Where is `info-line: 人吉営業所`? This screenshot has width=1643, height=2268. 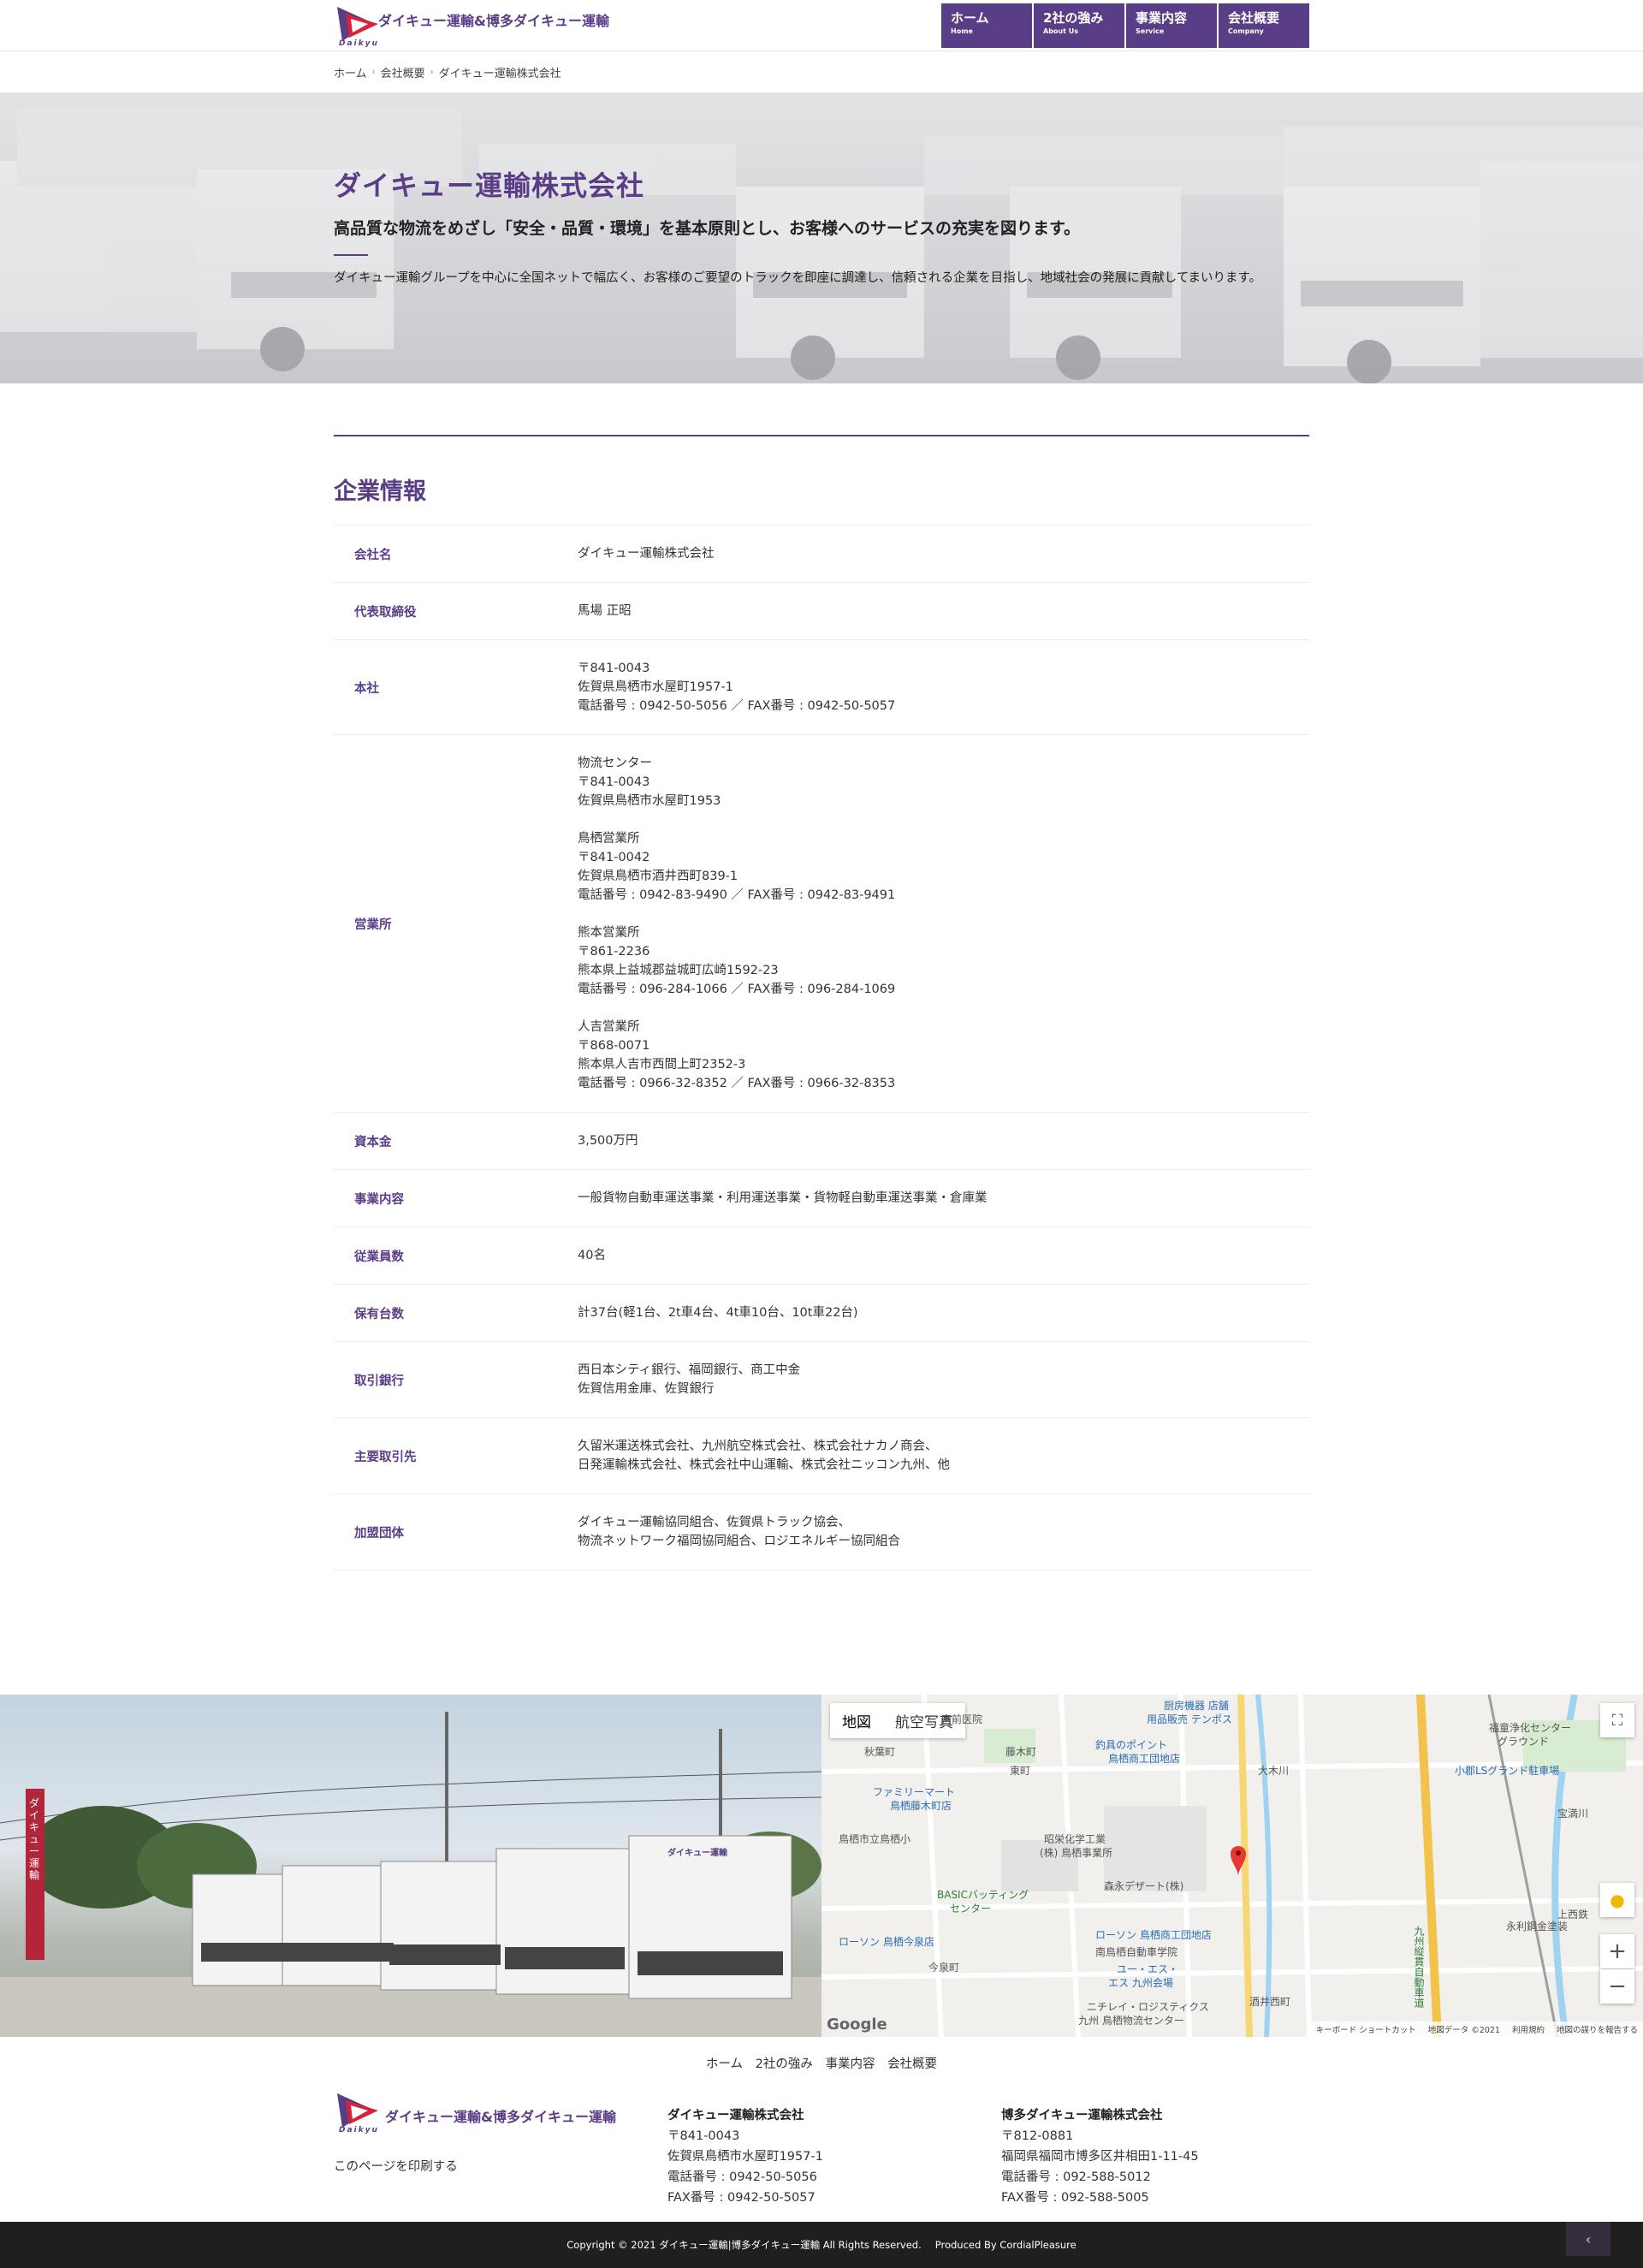
info-line: 人吉営業所 is located at coordinates (609, 1027).